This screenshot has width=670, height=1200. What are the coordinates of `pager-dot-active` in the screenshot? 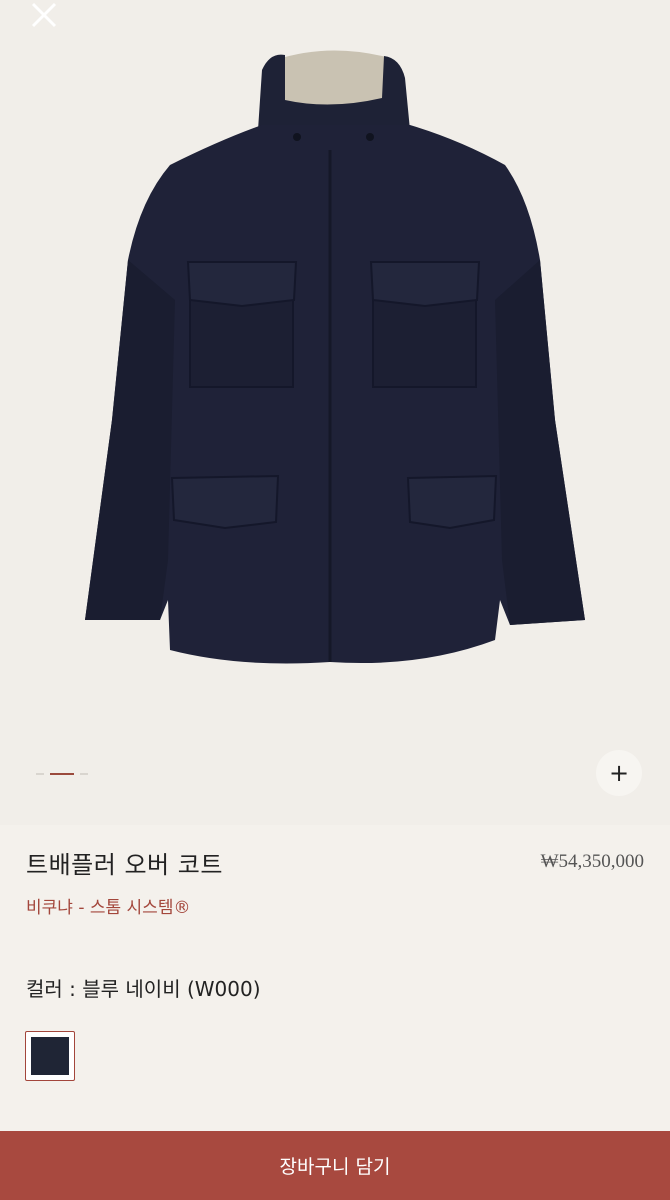 It's located at (62, 774).